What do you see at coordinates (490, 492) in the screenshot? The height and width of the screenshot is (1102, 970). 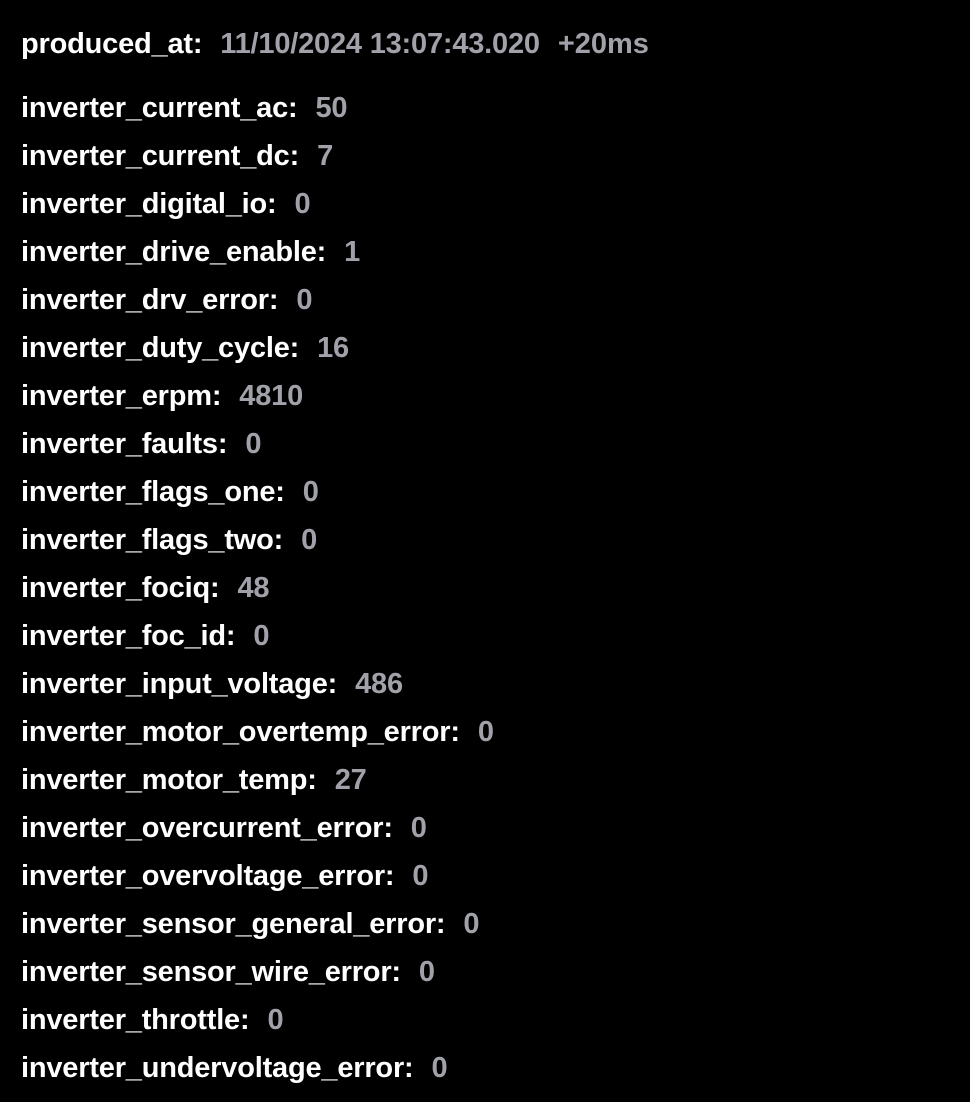 I see `field-row: inverter_flags_one: 0` at bounding box center [490, 492].